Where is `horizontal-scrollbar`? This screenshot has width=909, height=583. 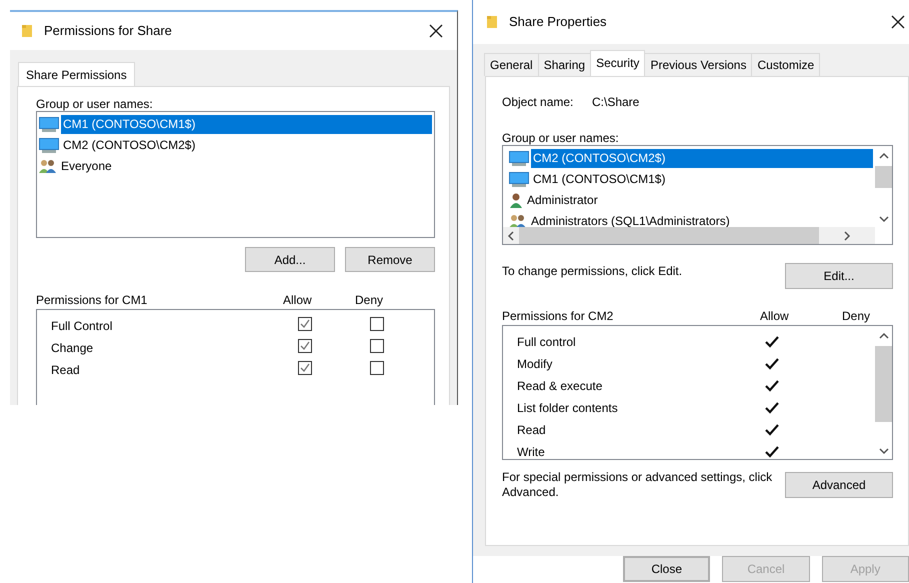
horizontal-scrollbar is located at coordinates (689, 235).